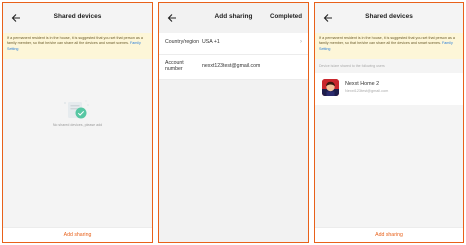 This screenshot has height=245, width=466. What do you see at coordinates (182, 42) in the screenshot?
I see `country-region-label: Country/region` at bounding box center [182, 42].